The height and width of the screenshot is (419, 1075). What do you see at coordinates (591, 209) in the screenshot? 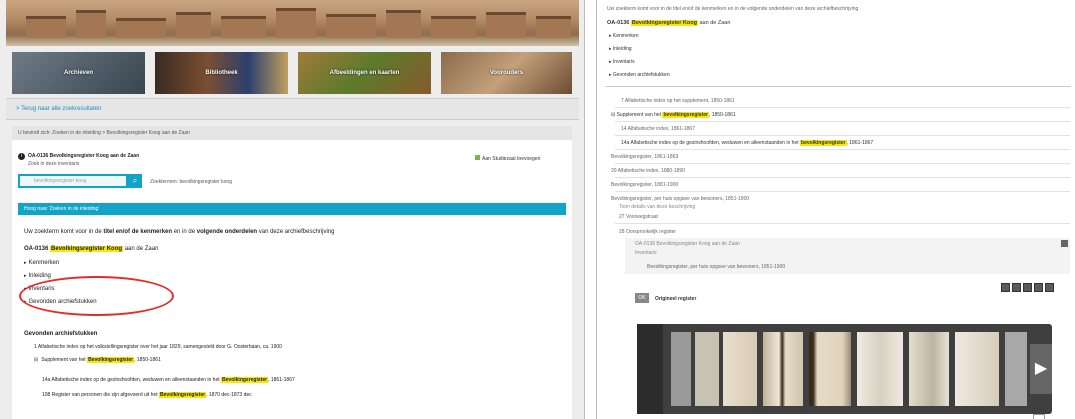
I see `panel-gap` at bounding box center [591, 209].